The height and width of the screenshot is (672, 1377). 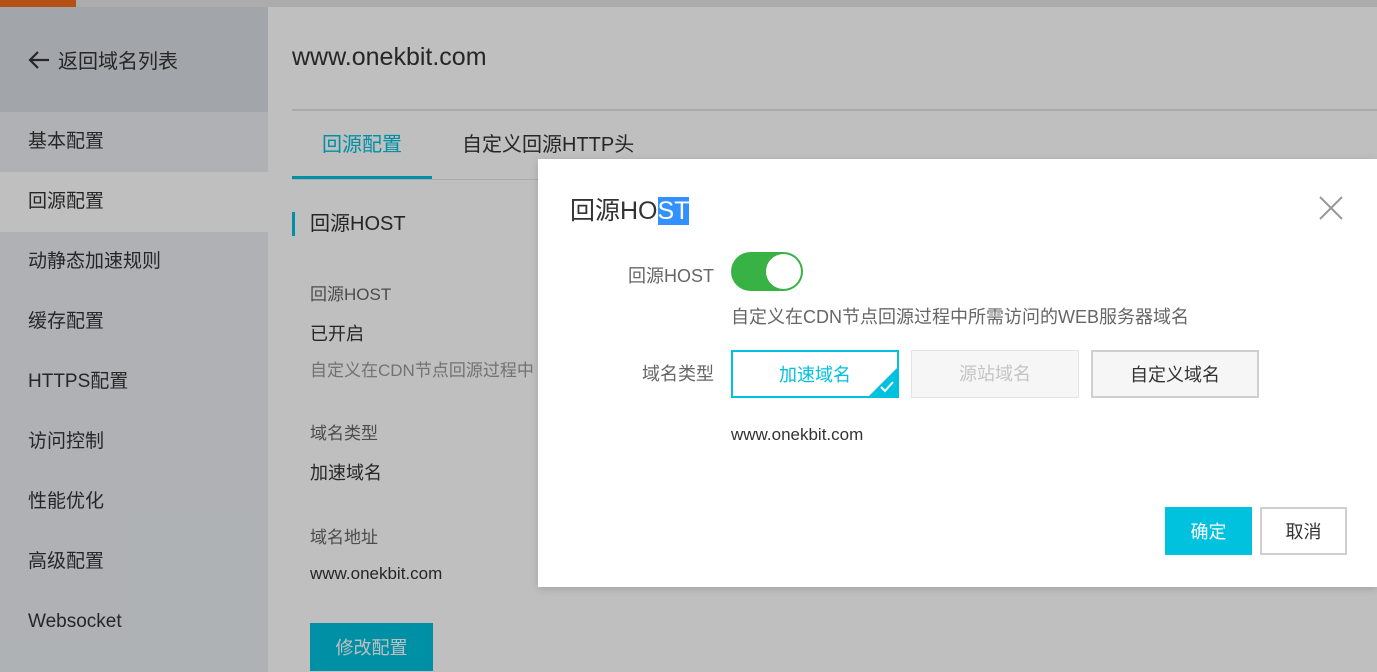 I want to click on dialog-title: 回源HOST, so click(x=630, y=209).